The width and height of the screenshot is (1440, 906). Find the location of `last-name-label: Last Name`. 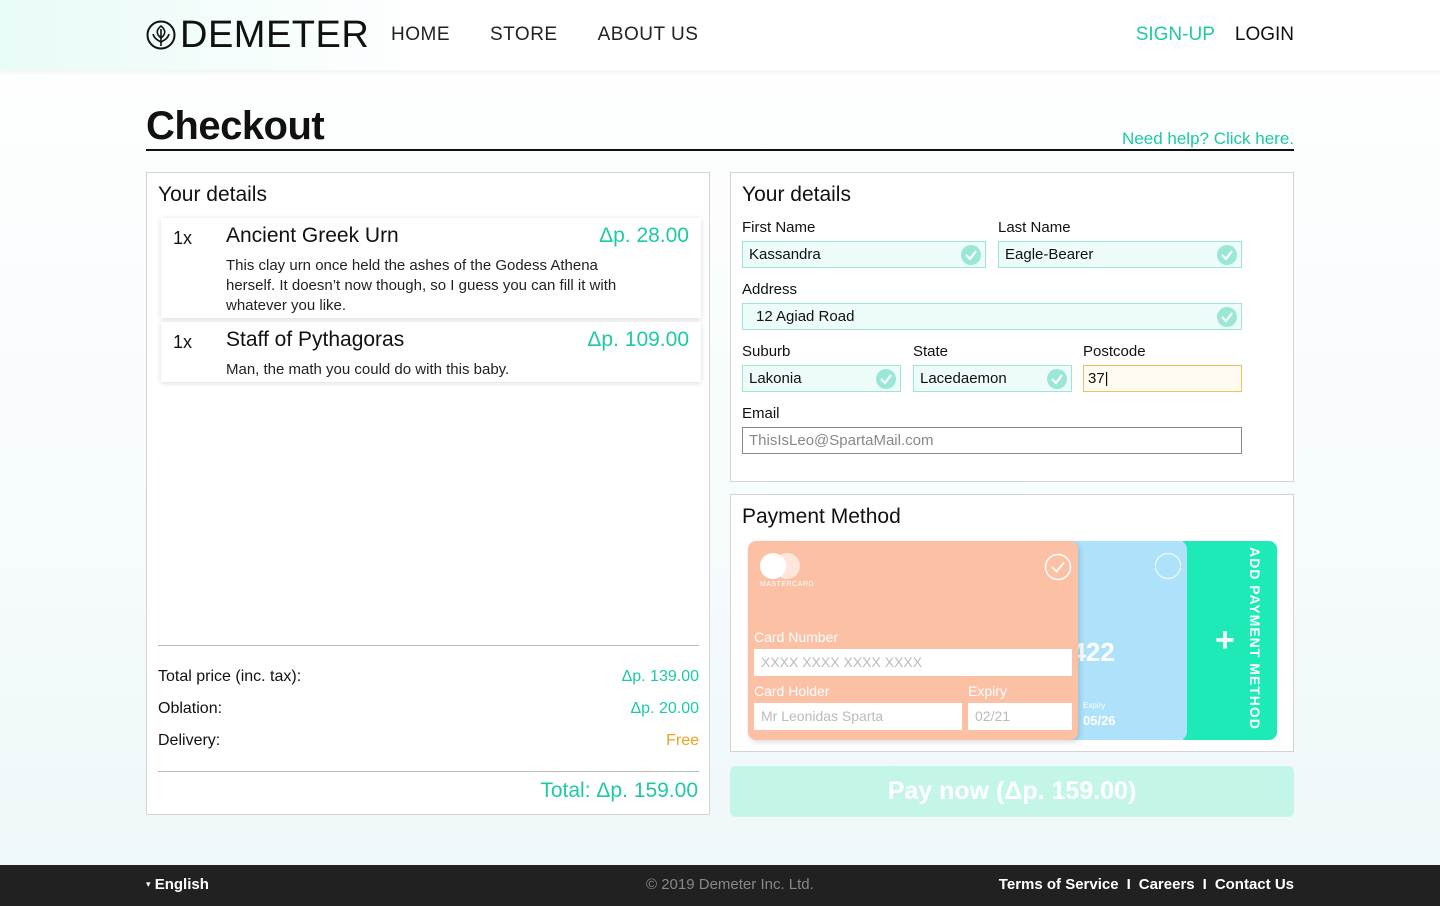

last-name-label: Last Name is located at coordinates (1034, 227).